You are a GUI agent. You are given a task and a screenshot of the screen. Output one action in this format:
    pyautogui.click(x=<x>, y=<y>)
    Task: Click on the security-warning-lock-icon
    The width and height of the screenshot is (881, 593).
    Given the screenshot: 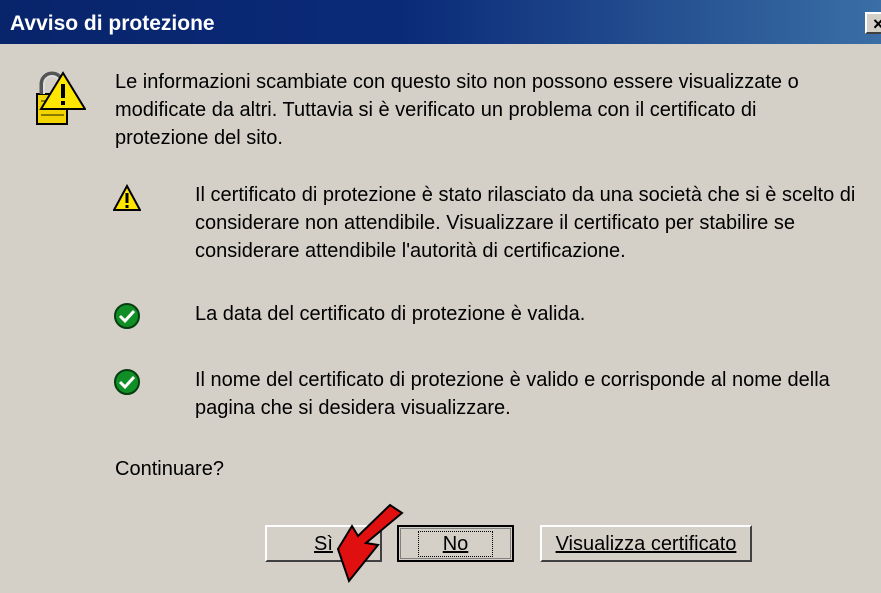 What is the action you would take?
    pyautogui.click(x=61, y=98)
    